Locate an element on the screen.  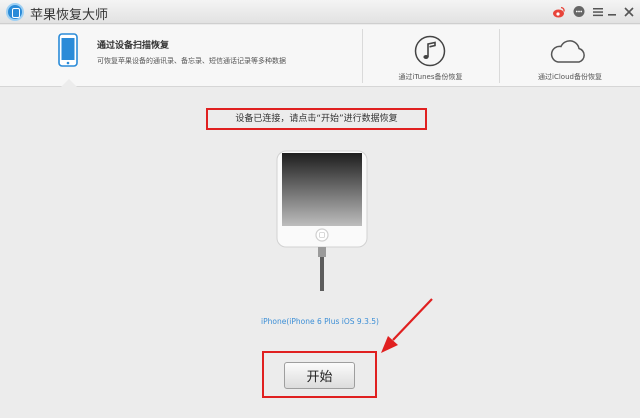
music-note-icon is located at coordinates (430, 51).